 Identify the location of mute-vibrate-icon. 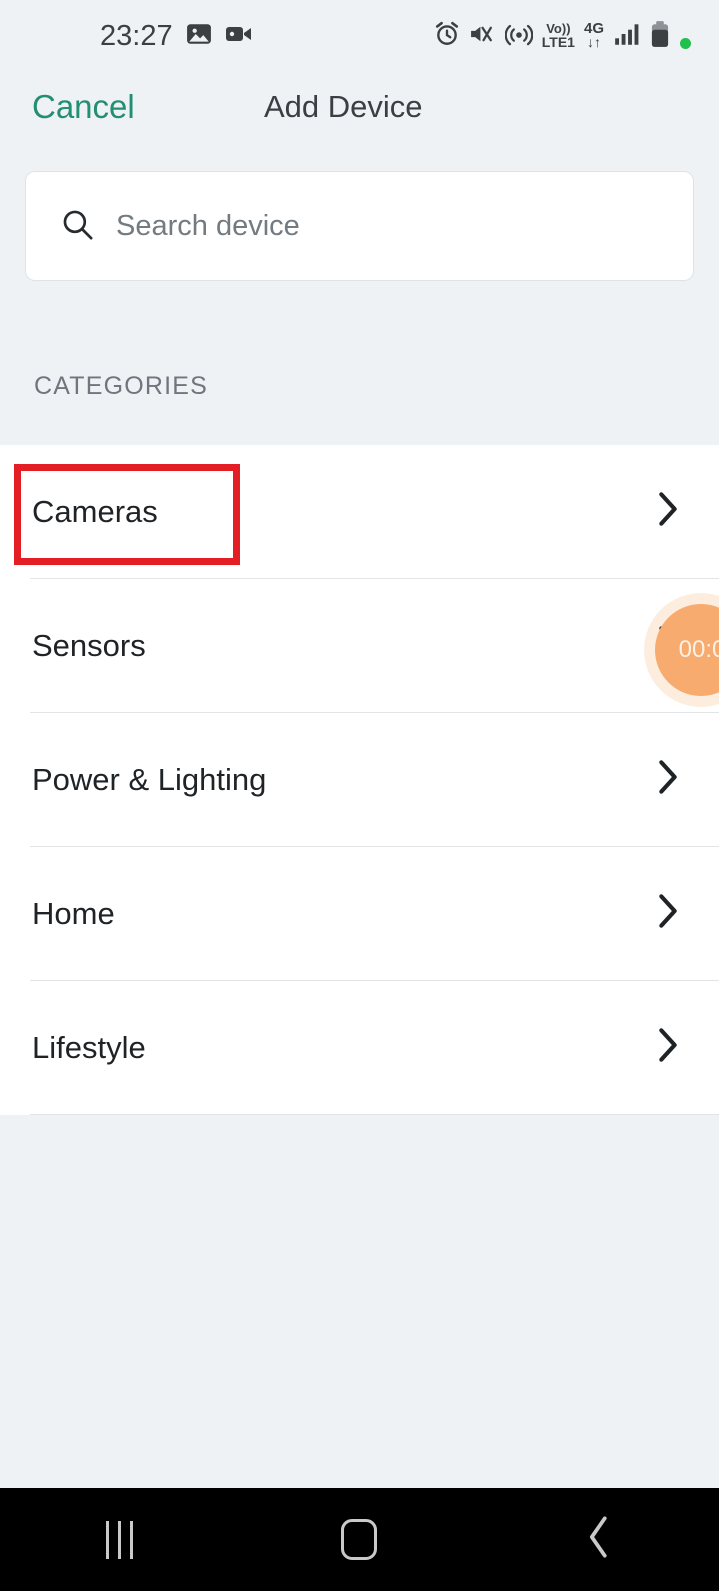
(482, 36).